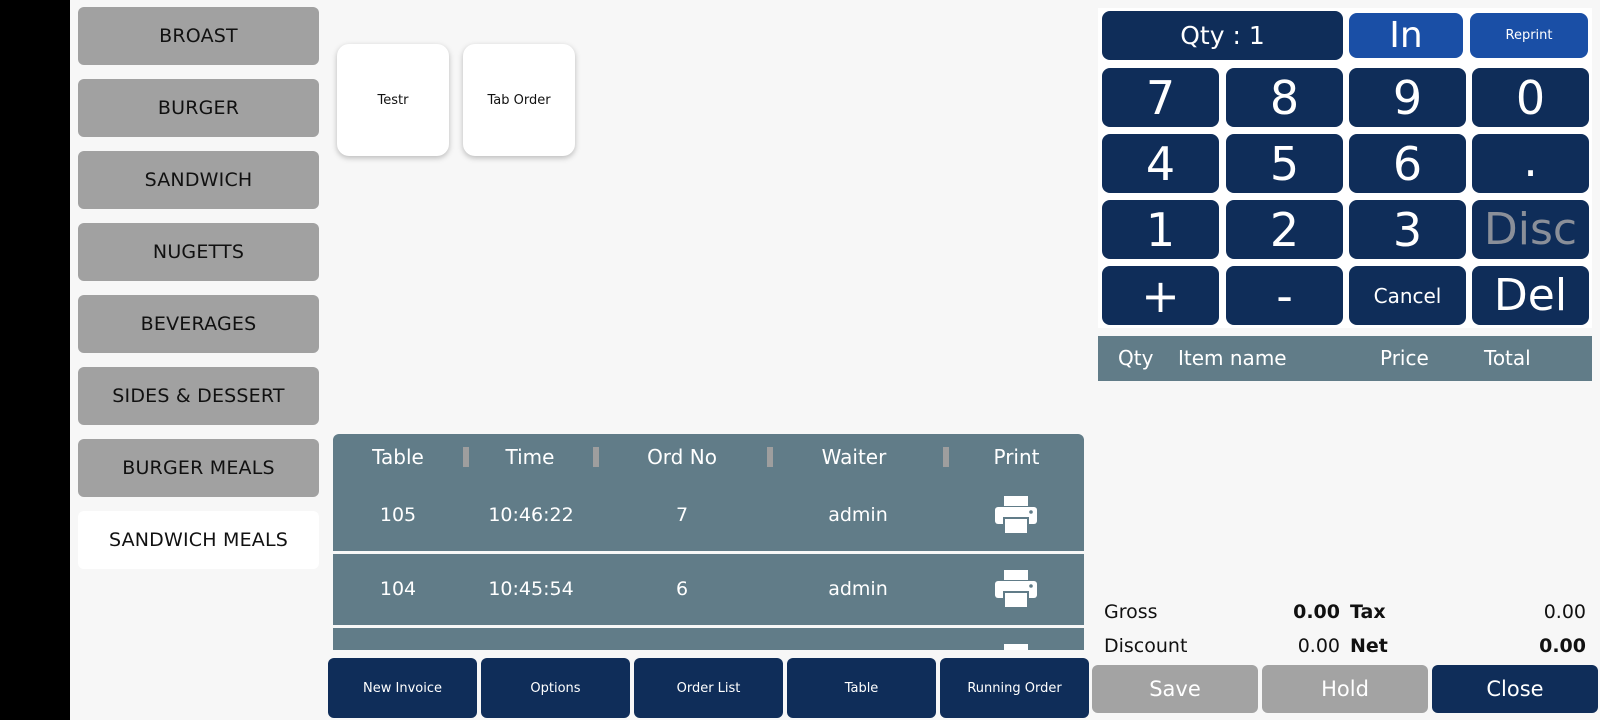  Describe the element at coordinates (1368, 612) in the screenshot. I see `tax-label: Tax` at that location.